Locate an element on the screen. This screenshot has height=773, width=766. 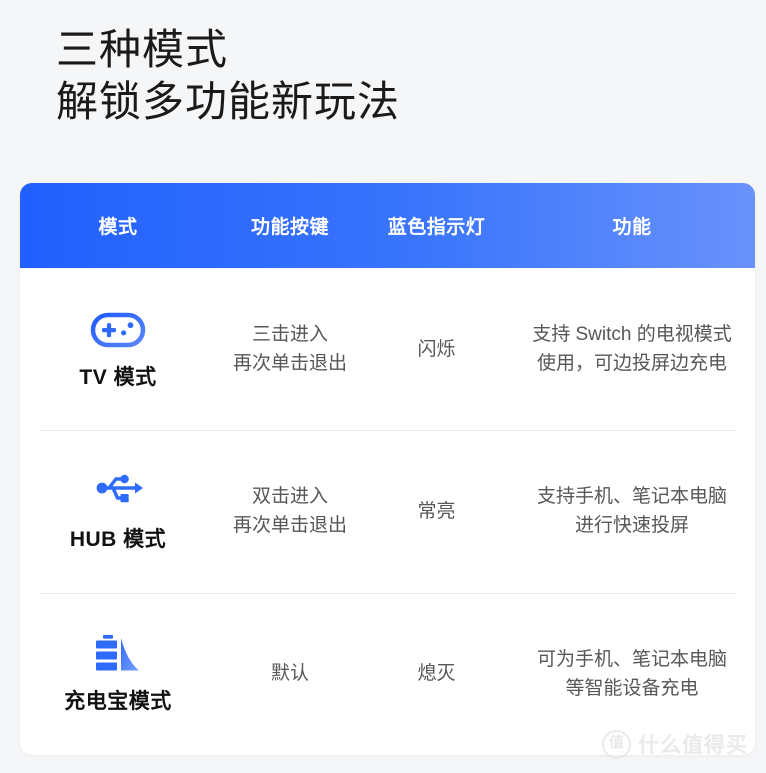
watermark-logo-icon: 值 is located at coordinates (616, 744).